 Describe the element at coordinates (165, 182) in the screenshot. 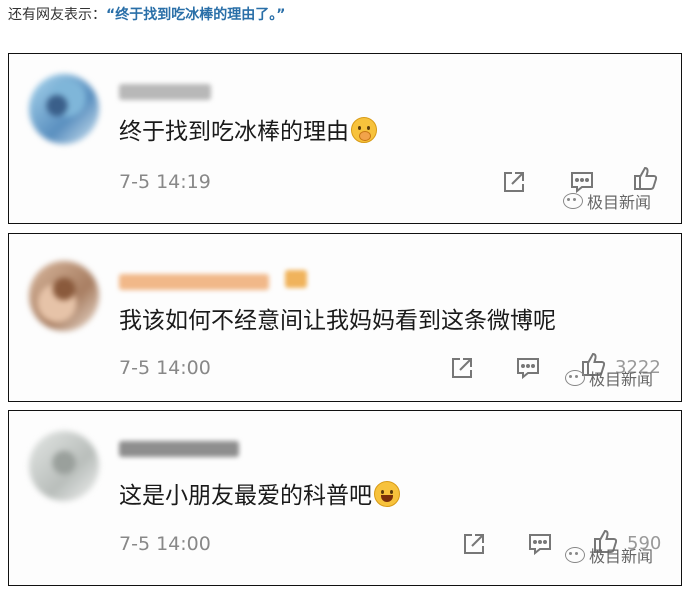

I see `comment-time: 7-5 14:19` at that location.